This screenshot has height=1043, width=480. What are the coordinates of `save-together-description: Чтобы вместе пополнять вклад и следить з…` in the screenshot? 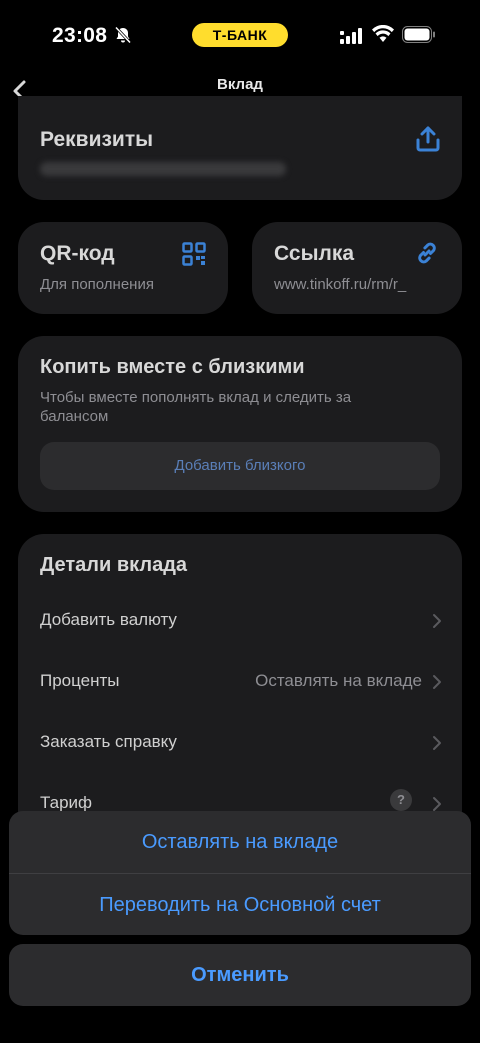 It's located at (196, 407).